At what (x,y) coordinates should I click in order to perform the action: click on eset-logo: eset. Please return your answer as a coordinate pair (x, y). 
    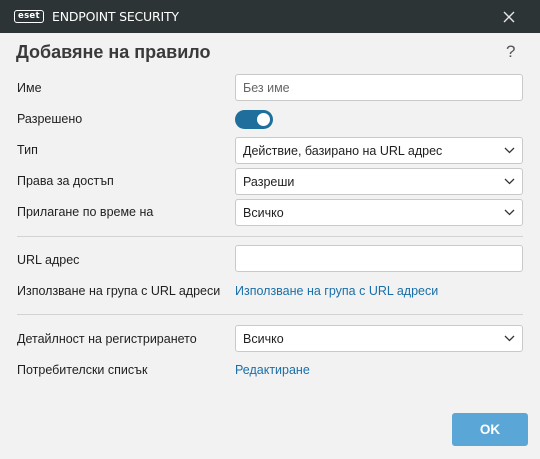
    Looking at the image, I should click on (29, 16).